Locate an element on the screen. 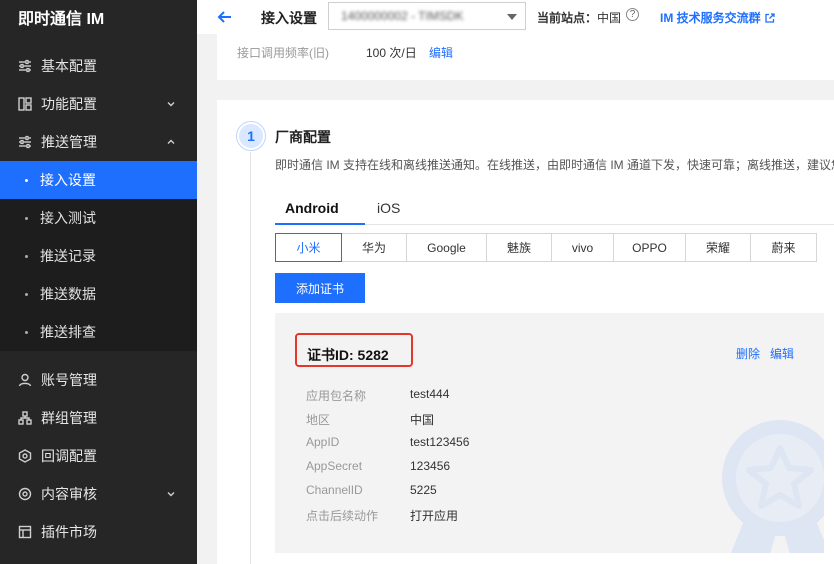  sidebar-subitem-push-records: 推送记录 is located at coordinates (98, 256).